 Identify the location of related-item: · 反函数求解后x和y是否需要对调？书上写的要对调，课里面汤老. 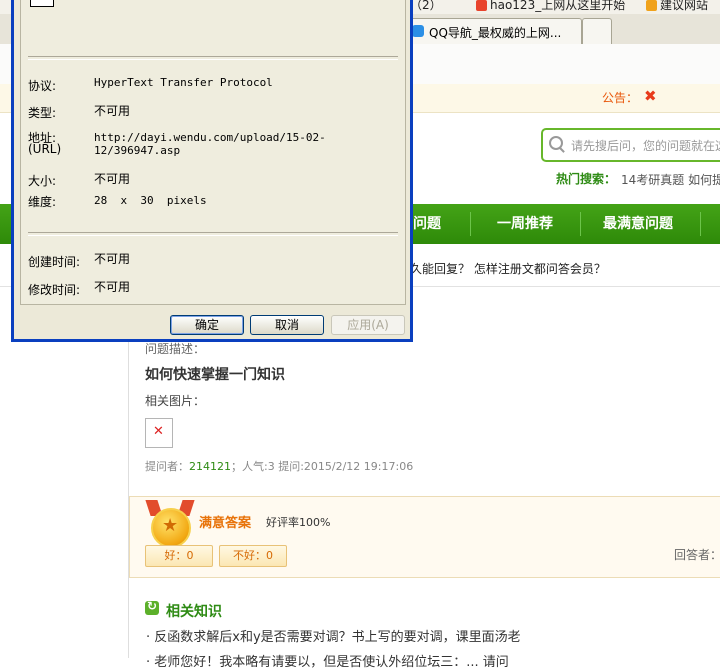
(333, 635).